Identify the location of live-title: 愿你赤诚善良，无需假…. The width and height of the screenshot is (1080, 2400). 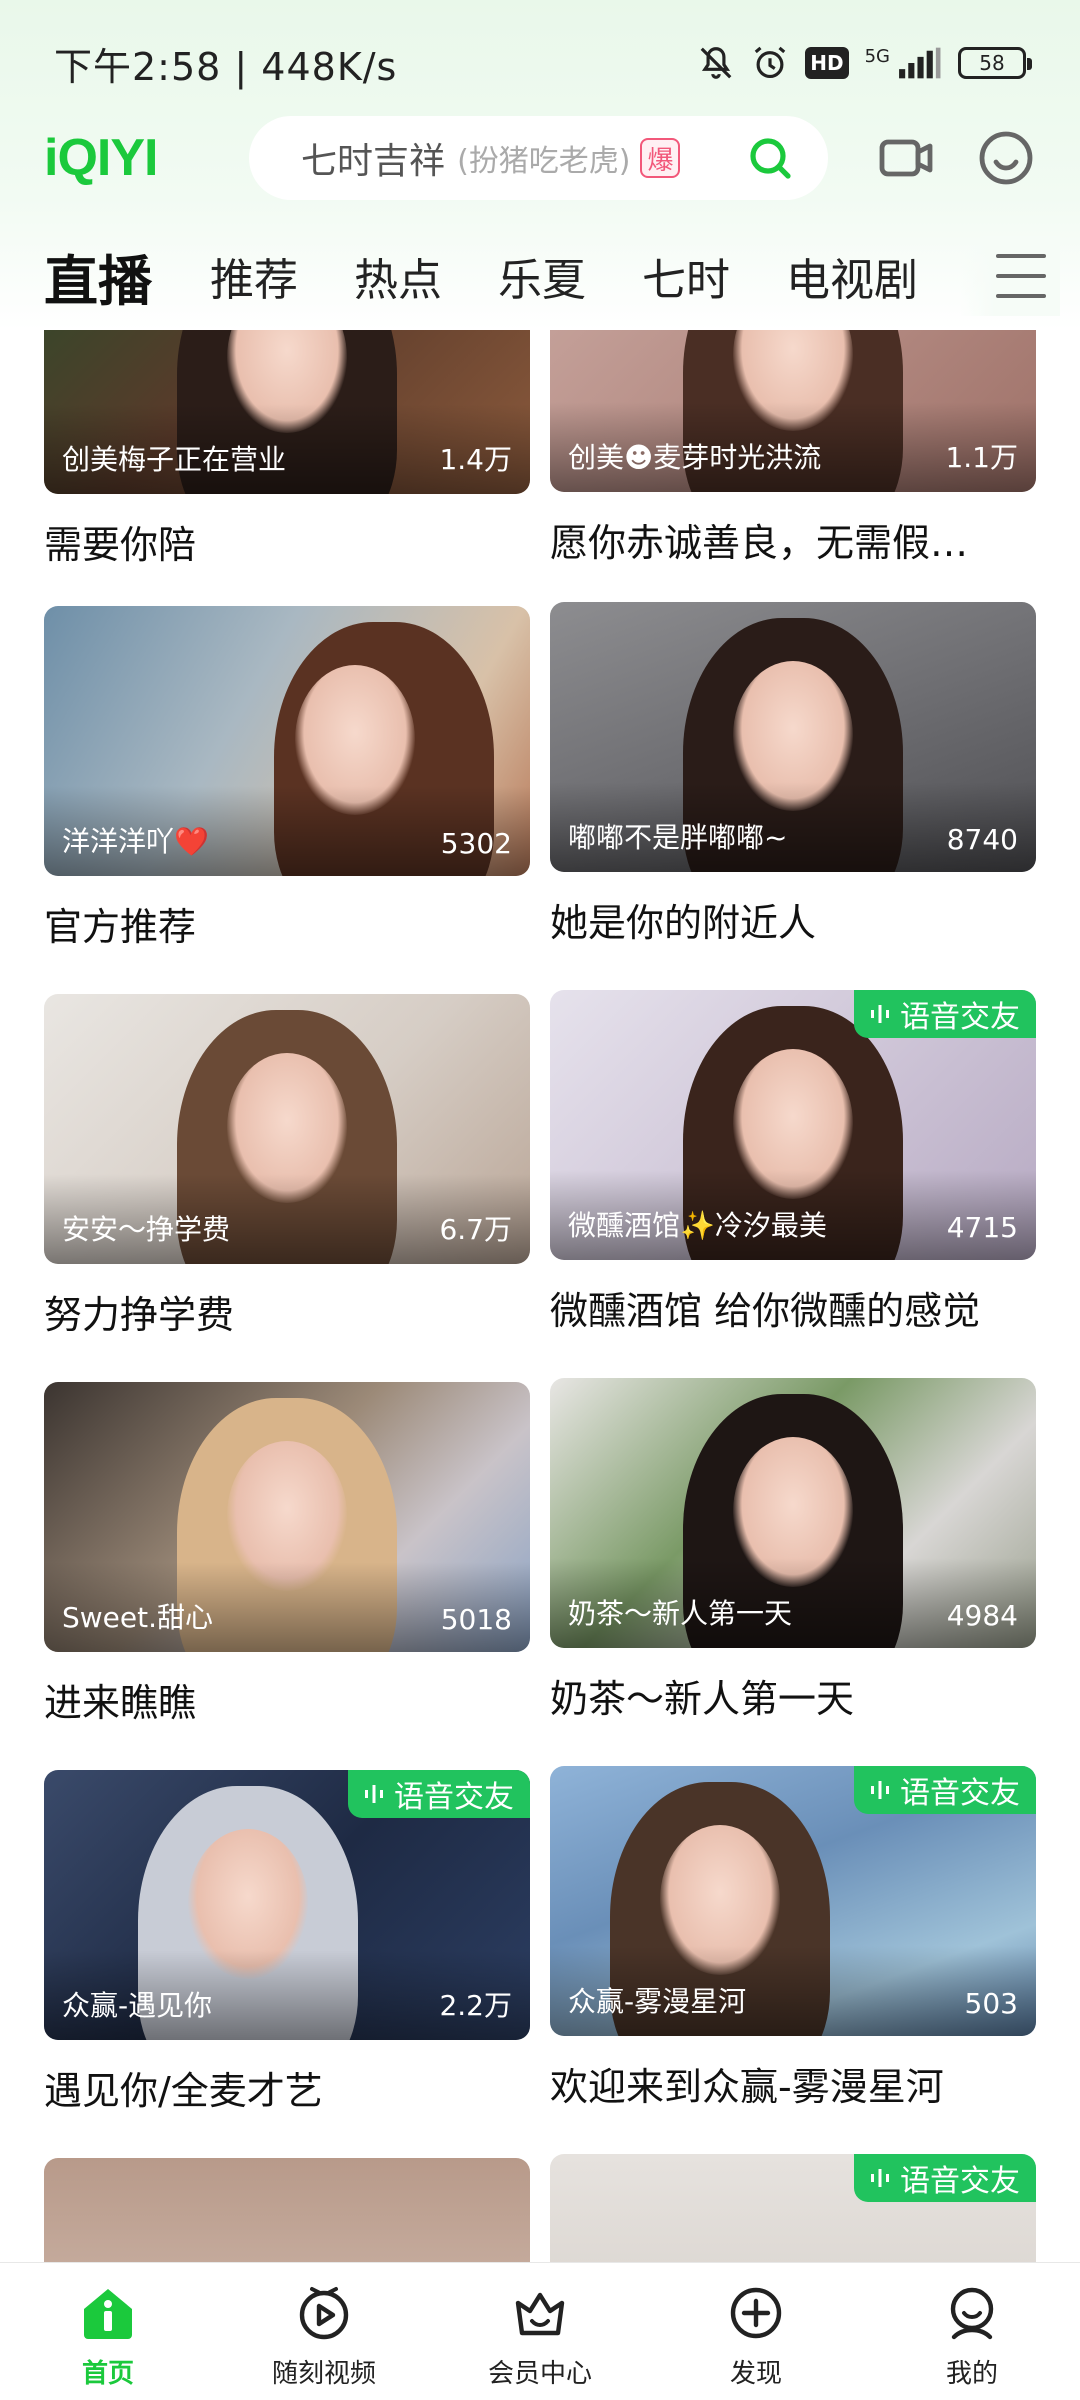
(759, 543).